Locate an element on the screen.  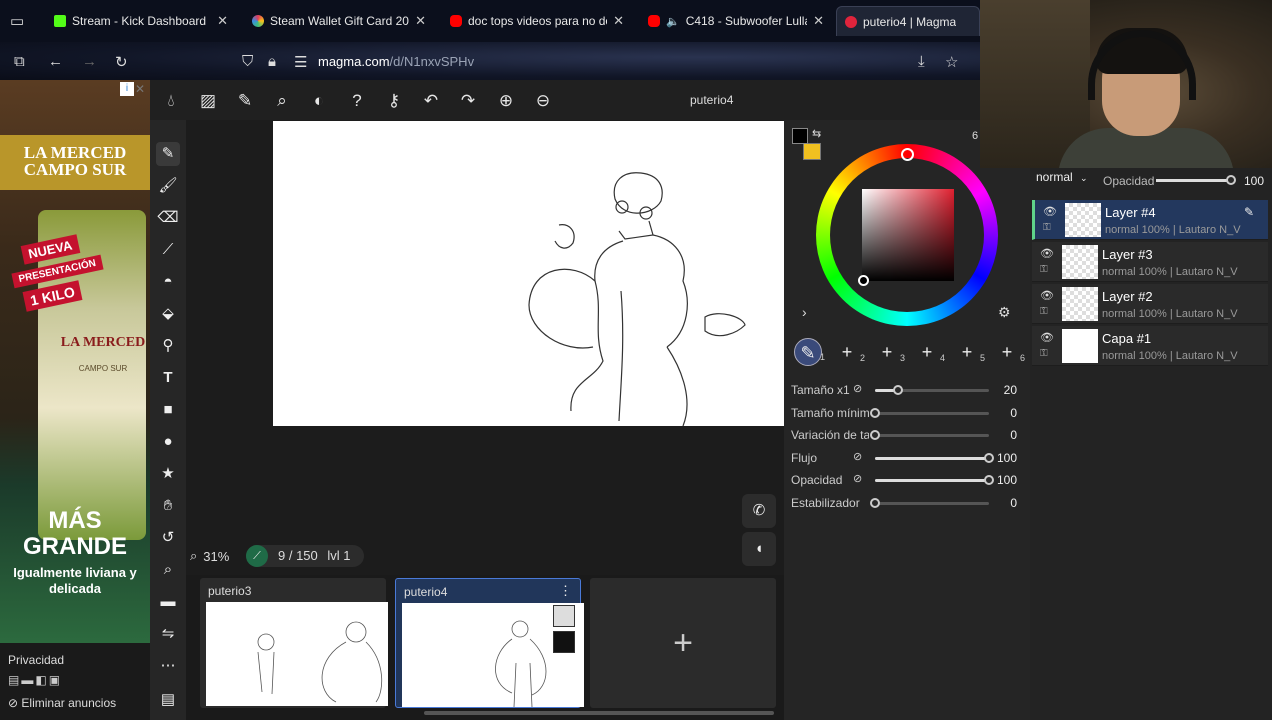
redo-icon: ↷ is located at coordinates (468, 101).